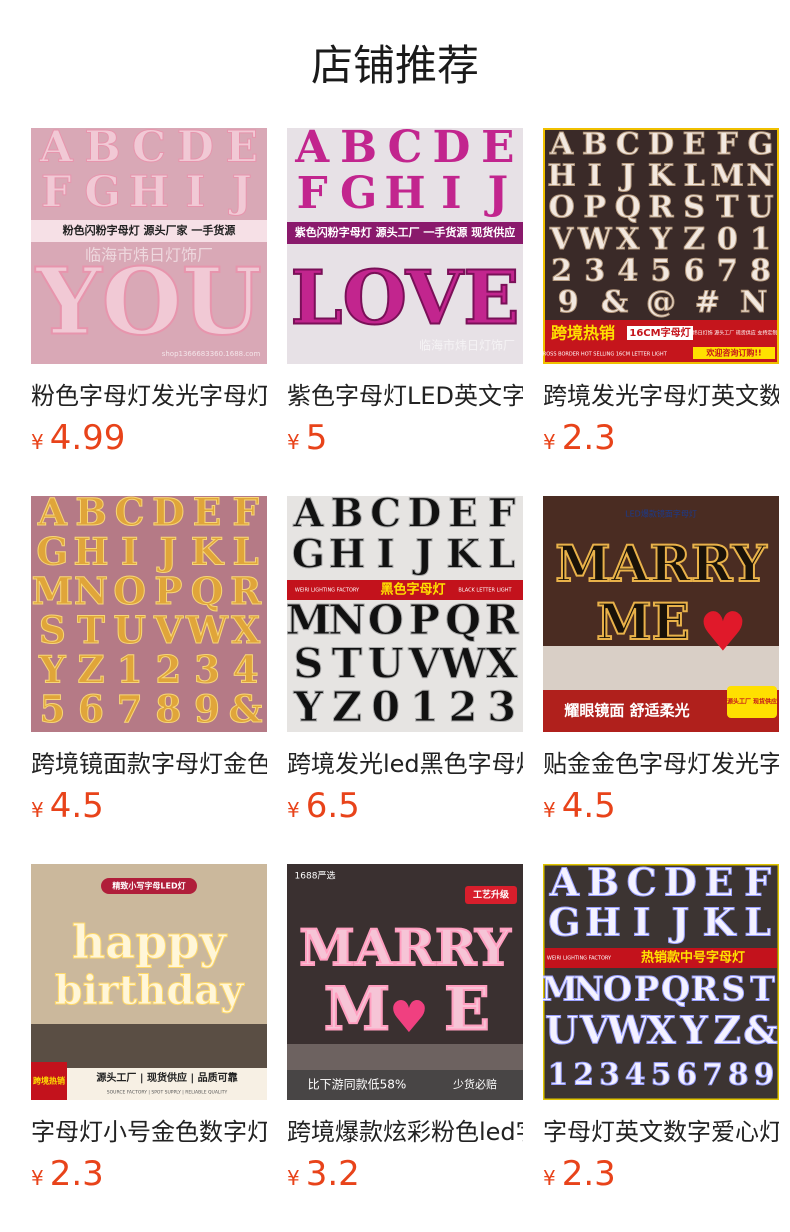 The width and height of the screenshot is (790, 1232). I want to click on letter-glyph: G, so click(102, 193).